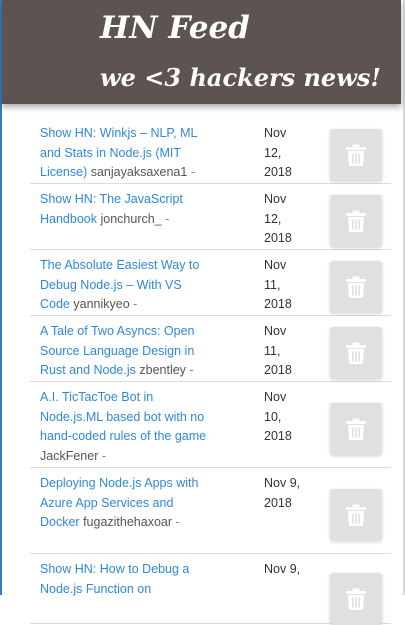 The image size is (405, 625). Describe the element at coordinates (278, 416) in the screenshot. I see `story-date: Nov 10, 2018` at that location.